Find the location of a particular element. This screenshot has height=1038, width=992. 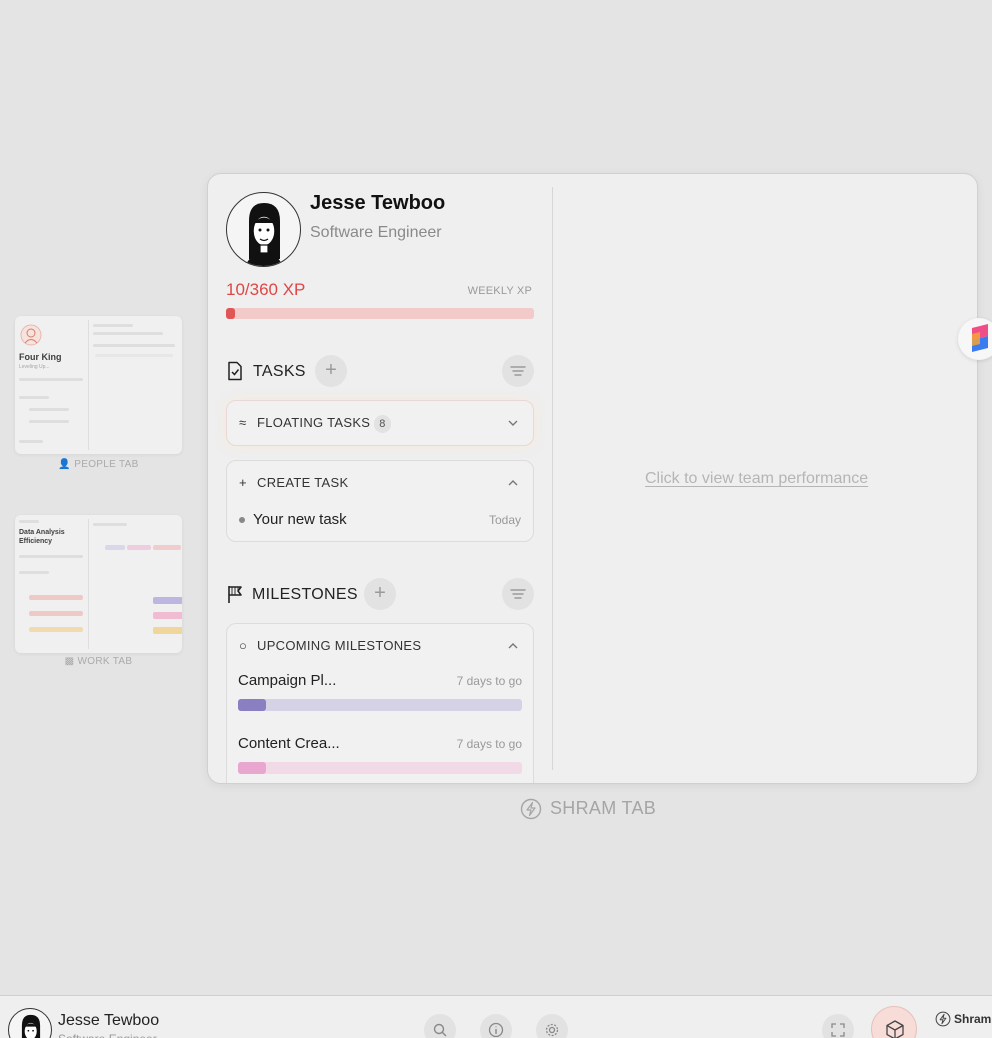

profile-avatar is located at coordinates (263, 229).